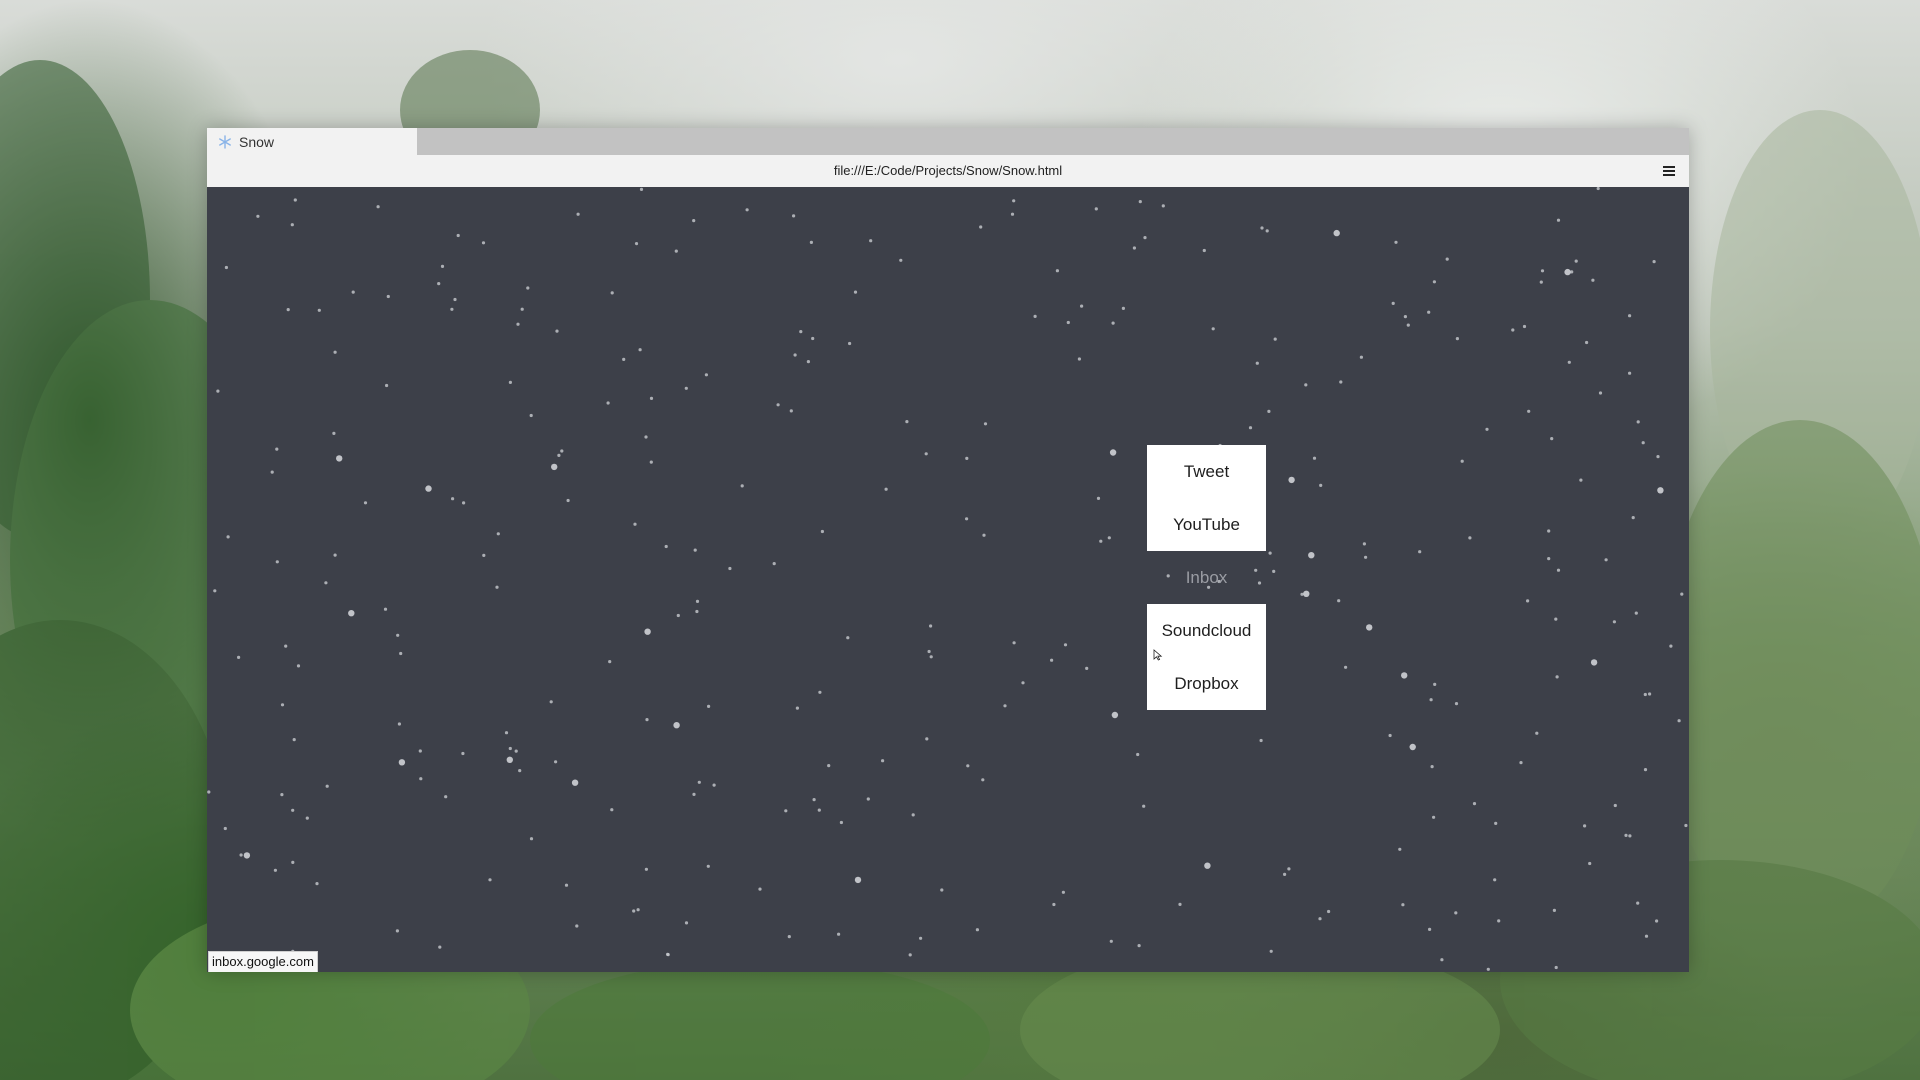 The width and height of the screenshot is (1920, 1080). Describe the element at coordinates (225, 141) in the screenshot. I see `snowflake-icon` at that location.